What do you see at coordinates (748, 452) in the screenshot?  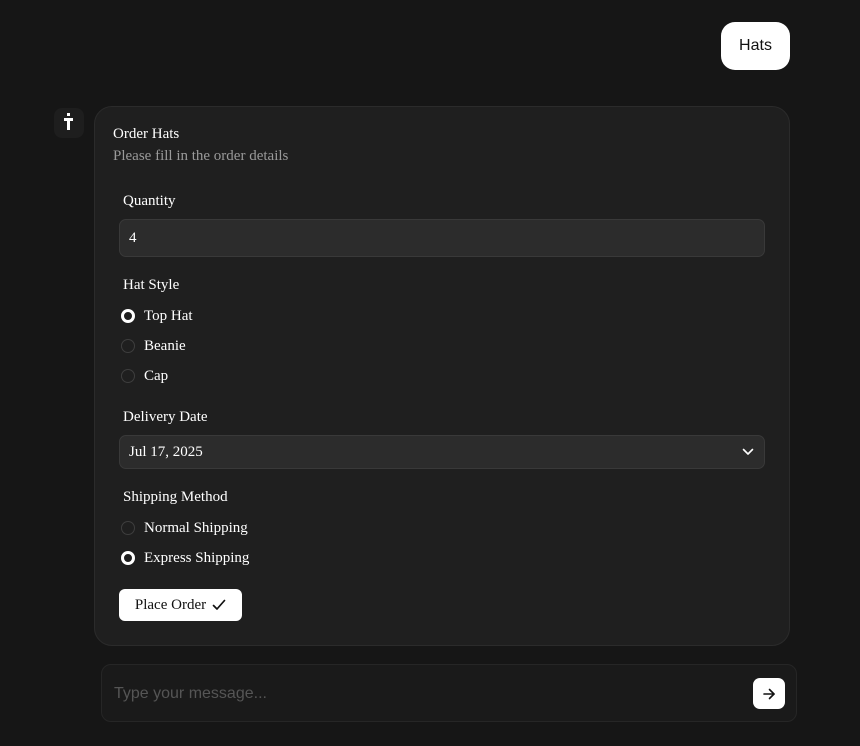 I see `chevron-down-icon` at bounding box center [748, 452].